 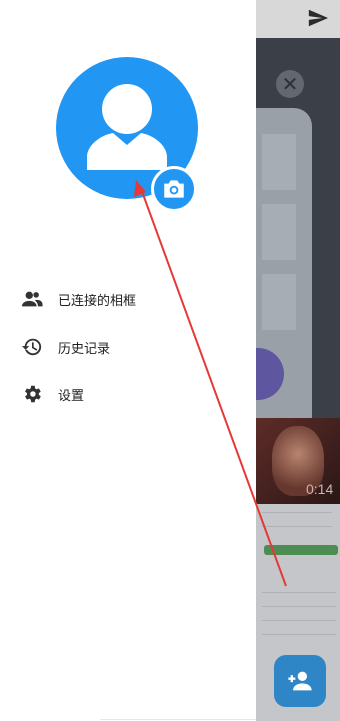 I want to click on camera-icon, so click(x=174, y=189).